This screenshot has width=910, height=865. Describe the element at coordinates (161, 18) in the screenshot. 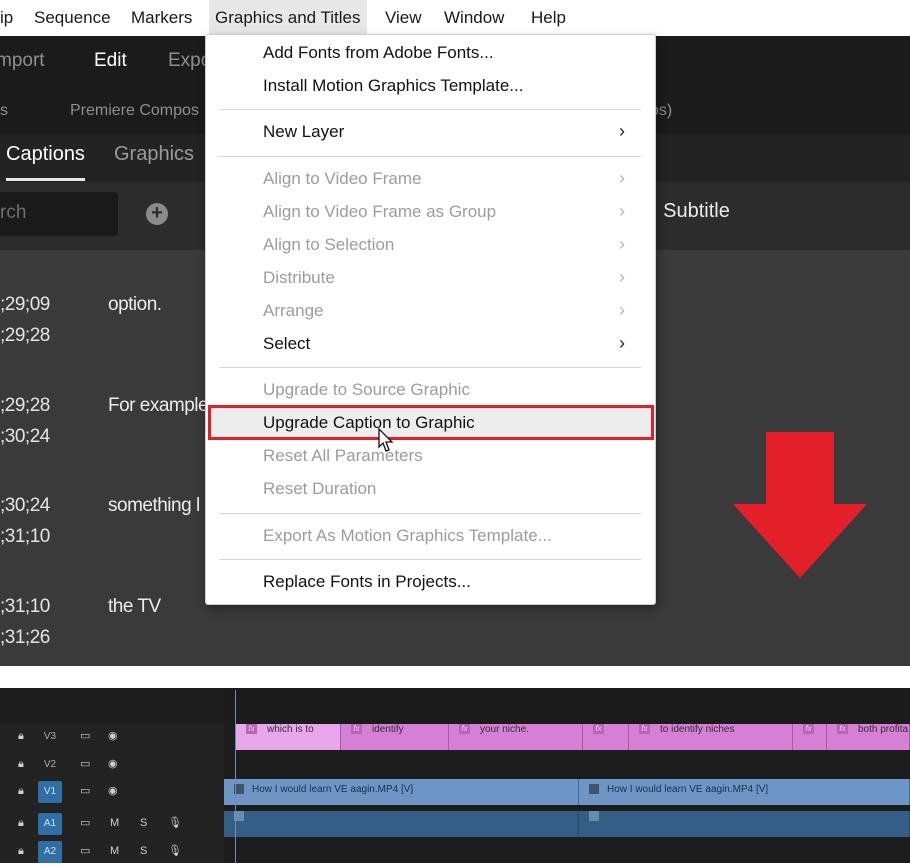

I see `menu-markers: Markers` at that location.